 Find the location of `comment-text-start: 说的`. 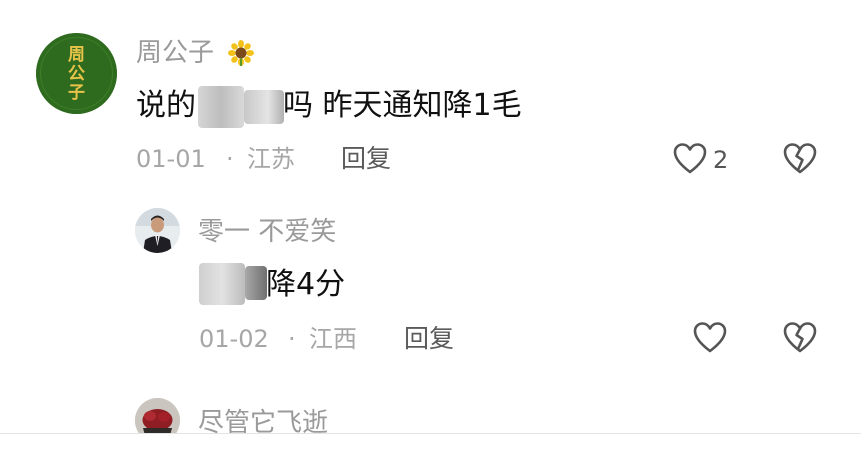

comment-text-start: 说的 is located at coordinates (166, 105).